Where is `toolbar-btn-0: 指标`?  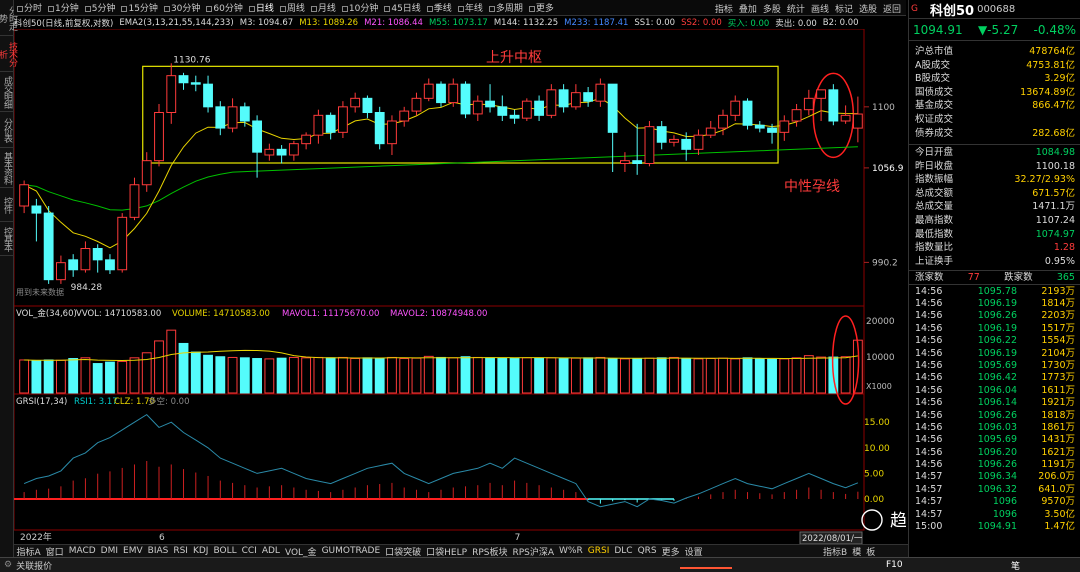
toolbar-btn-0: 指标 is located at coordinates (724, 8).